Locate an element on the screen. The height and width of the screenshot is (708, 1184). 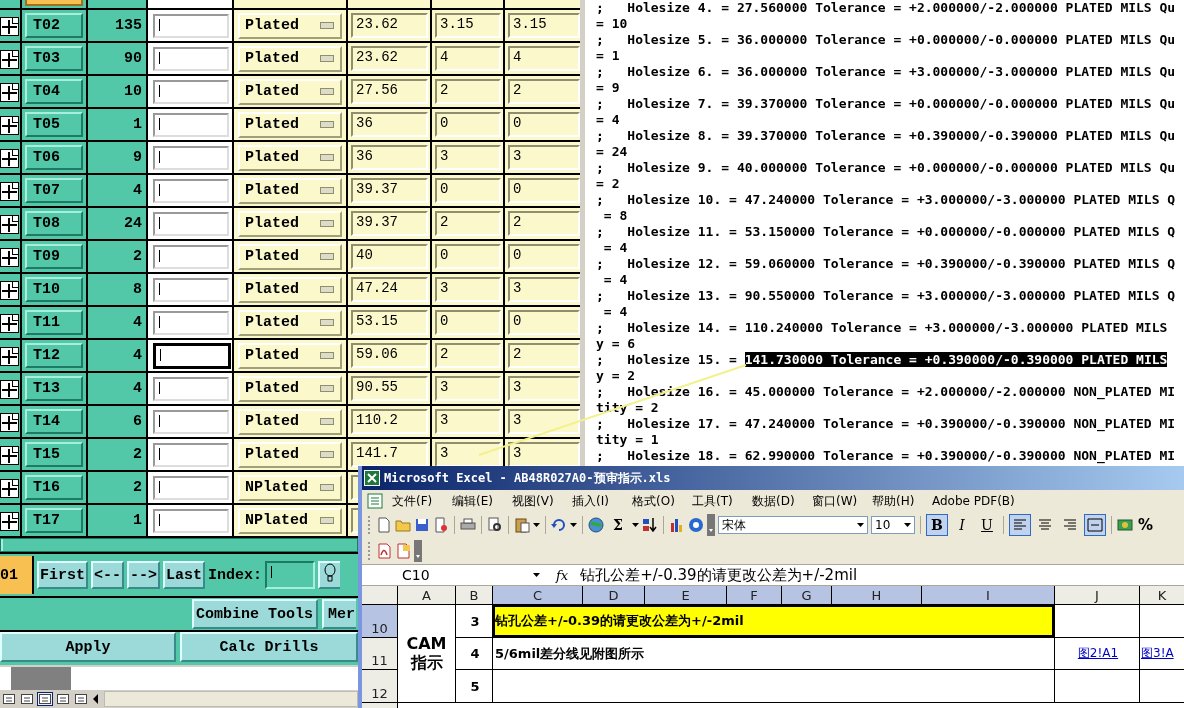
column-header: B is located at coordinates (474, 595).